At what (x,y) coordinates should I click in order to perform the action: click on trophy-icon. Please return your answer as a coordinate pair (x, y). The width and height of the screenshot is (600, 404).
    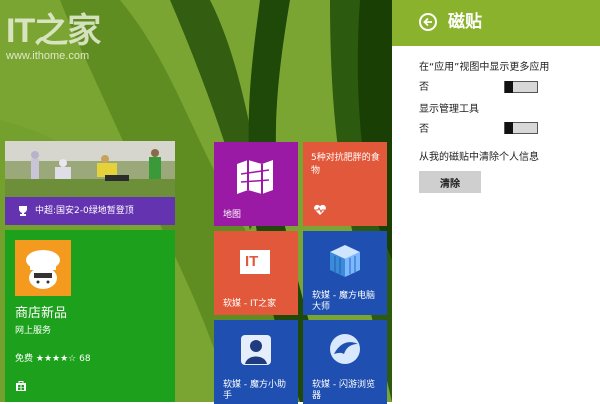
    Looking at the image, I should click on (23, 211).